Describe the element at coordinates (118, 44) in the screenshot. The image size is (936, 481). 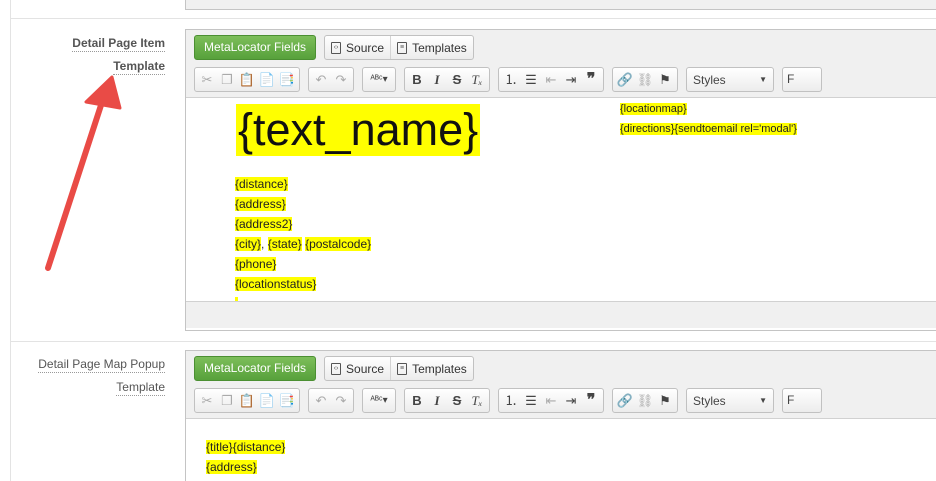
I see `label-line-1: Detail Page Item` at that location.